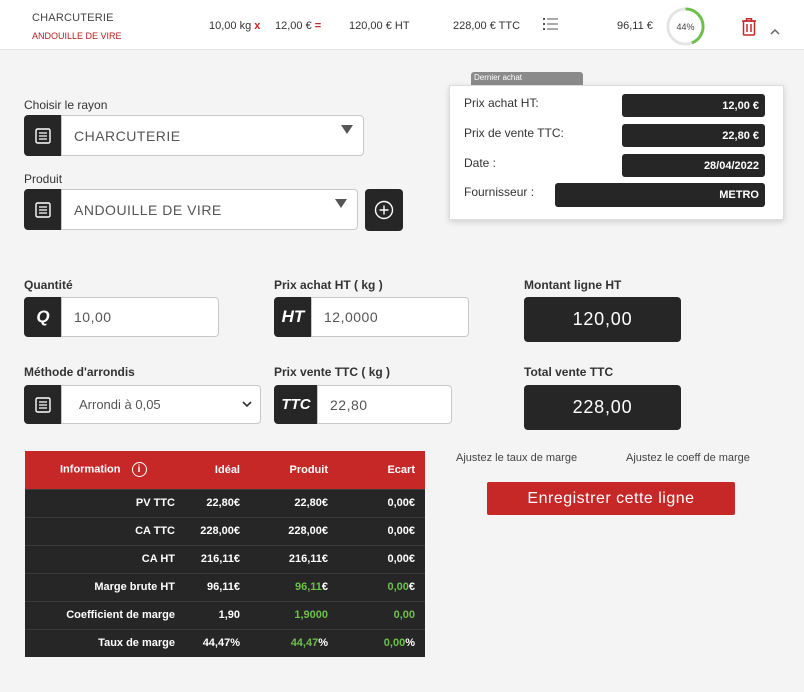  What do you see at coordinates (120, 404) in the screenshot?
I see `rounding-select-value: Arrondi à 0,05` at bounding box center [120, 404].